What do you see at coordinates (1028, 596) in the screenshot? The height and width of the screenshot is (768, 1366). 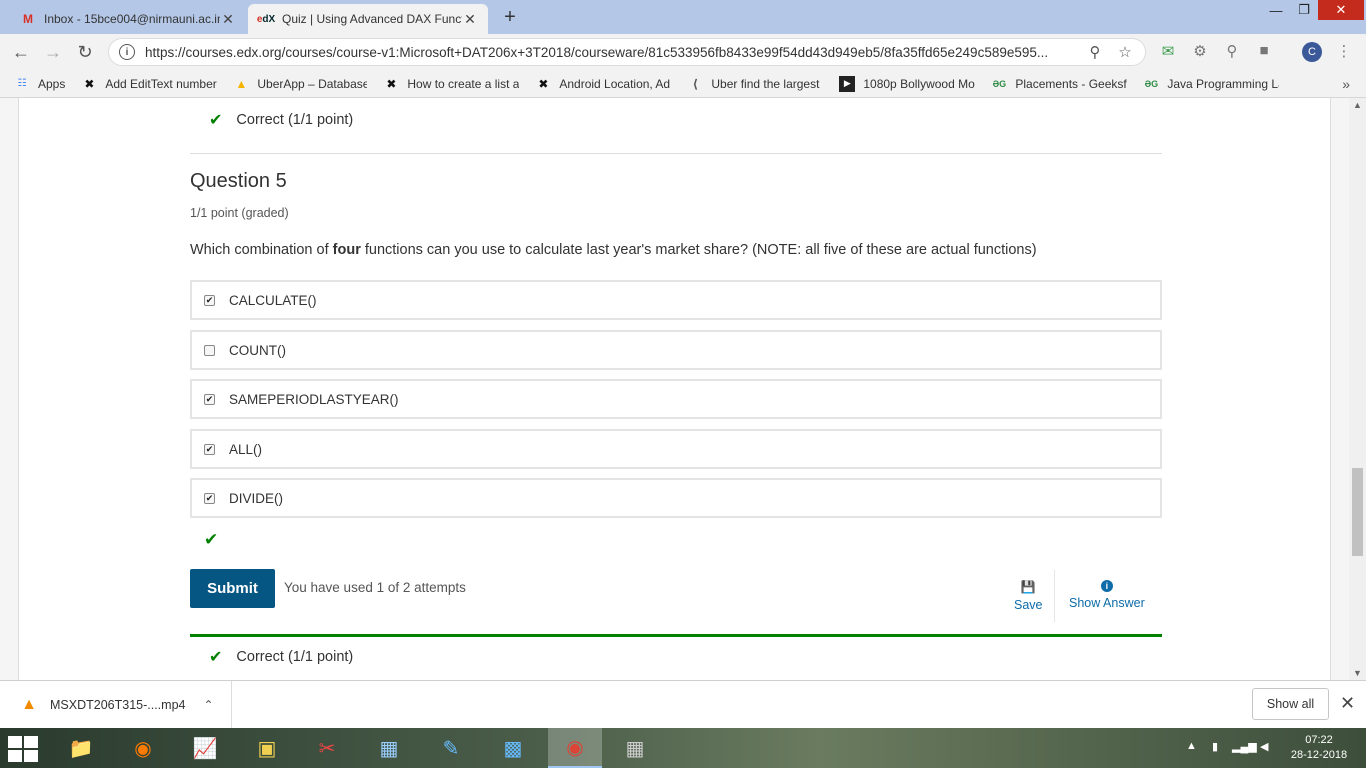 I see `save-button: 💾 Save` at bounding box center [1028, 596].